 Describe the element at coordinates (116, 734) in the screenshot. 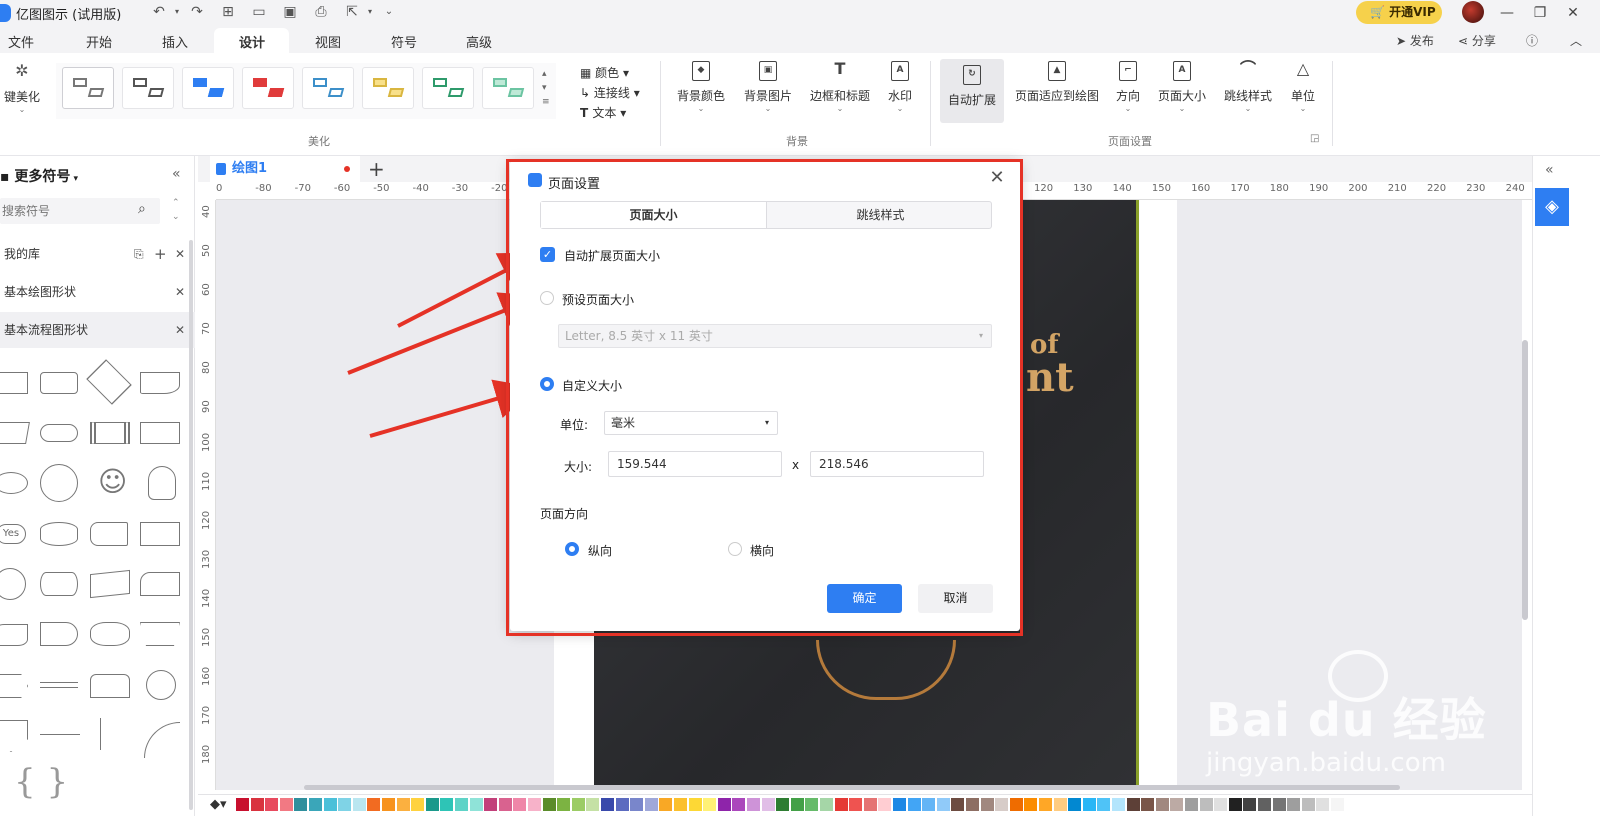

I see `shape-note` at that location.